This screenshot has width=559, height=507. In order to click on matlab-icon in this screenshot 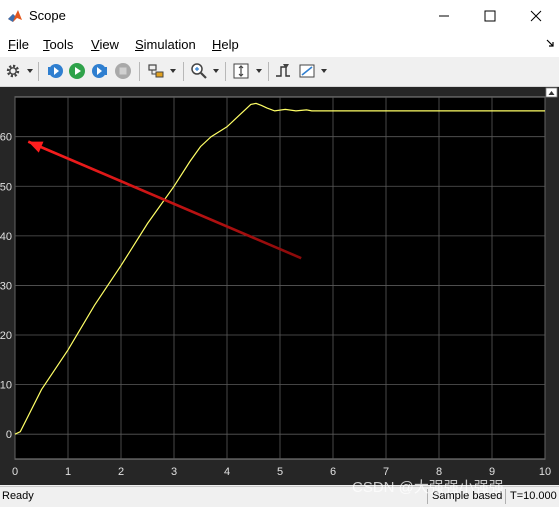, I will do `click(15, 16)`.